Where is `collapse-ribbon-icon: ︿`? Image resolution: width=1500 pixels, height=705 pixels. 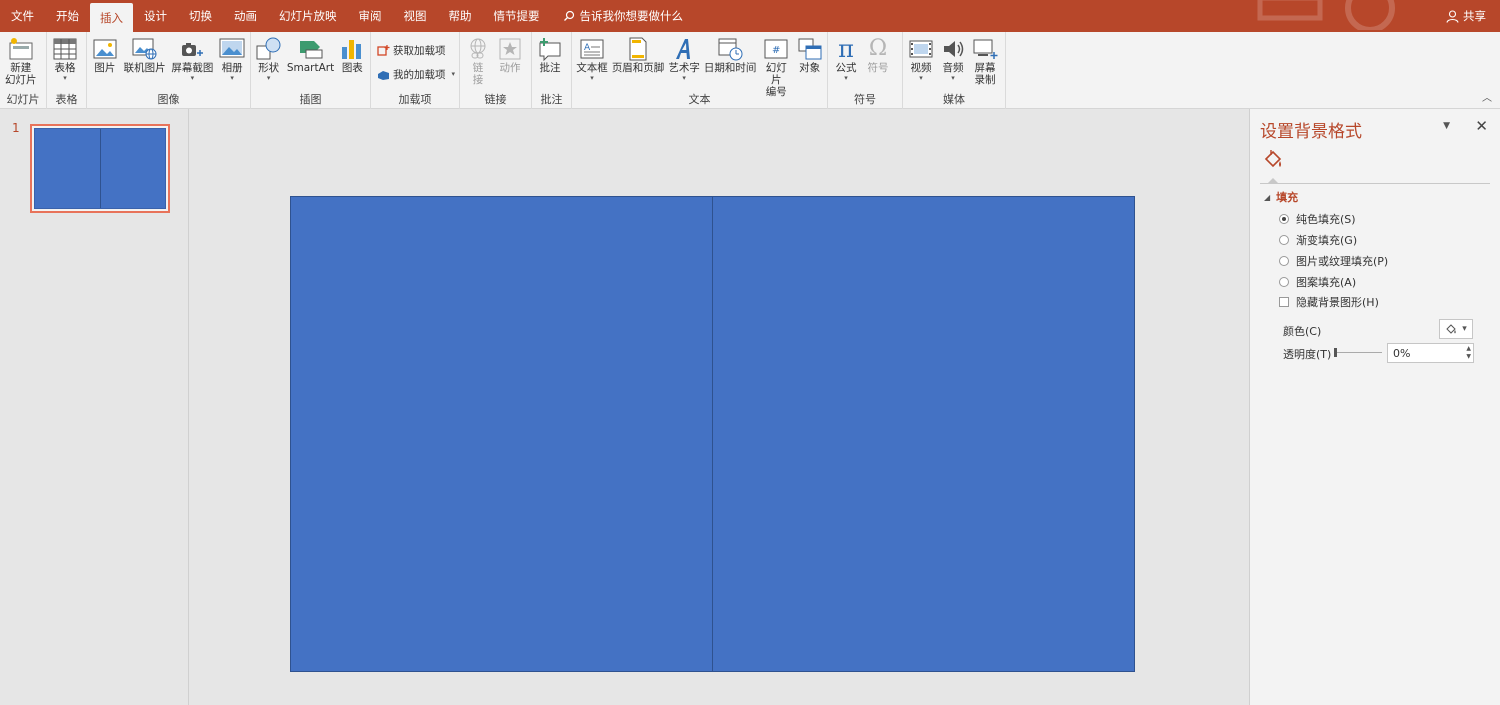 collapse-ribbon-icon: ︿ is located at coordinates (1487, 96).